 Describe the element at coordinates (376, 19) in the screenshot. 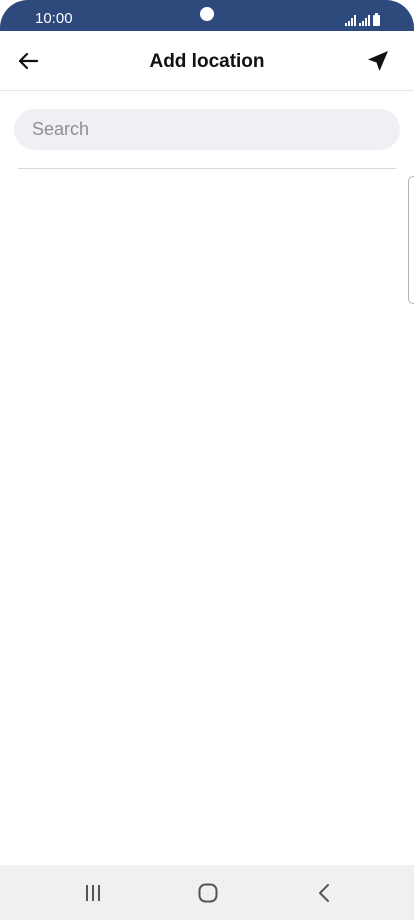

I see `battery-icon` at that location.